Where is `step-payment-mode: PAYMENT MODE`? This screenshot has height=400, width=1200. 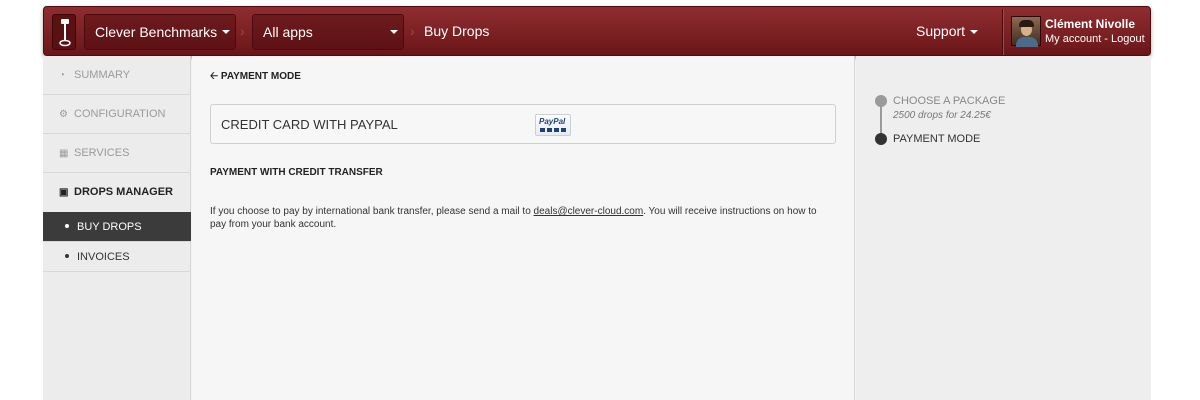
step-payment-mode: PAYMENT MODE is located at coordinates (937, 139).